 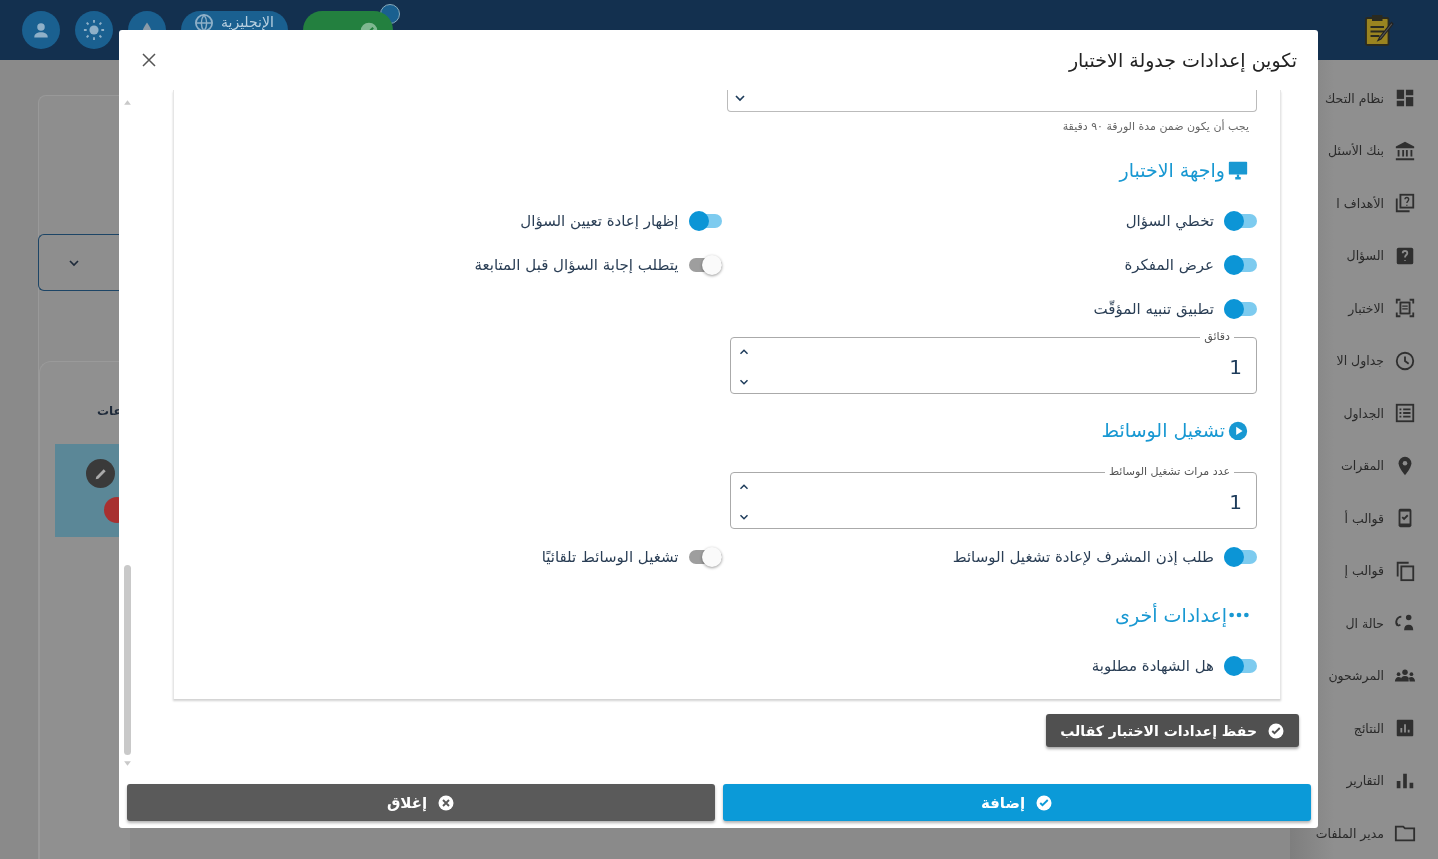 What do you see at coordinates (421, 802) in the screenshot?
I see `cancel-button: إغلاق` at bounding box center [421, 802].